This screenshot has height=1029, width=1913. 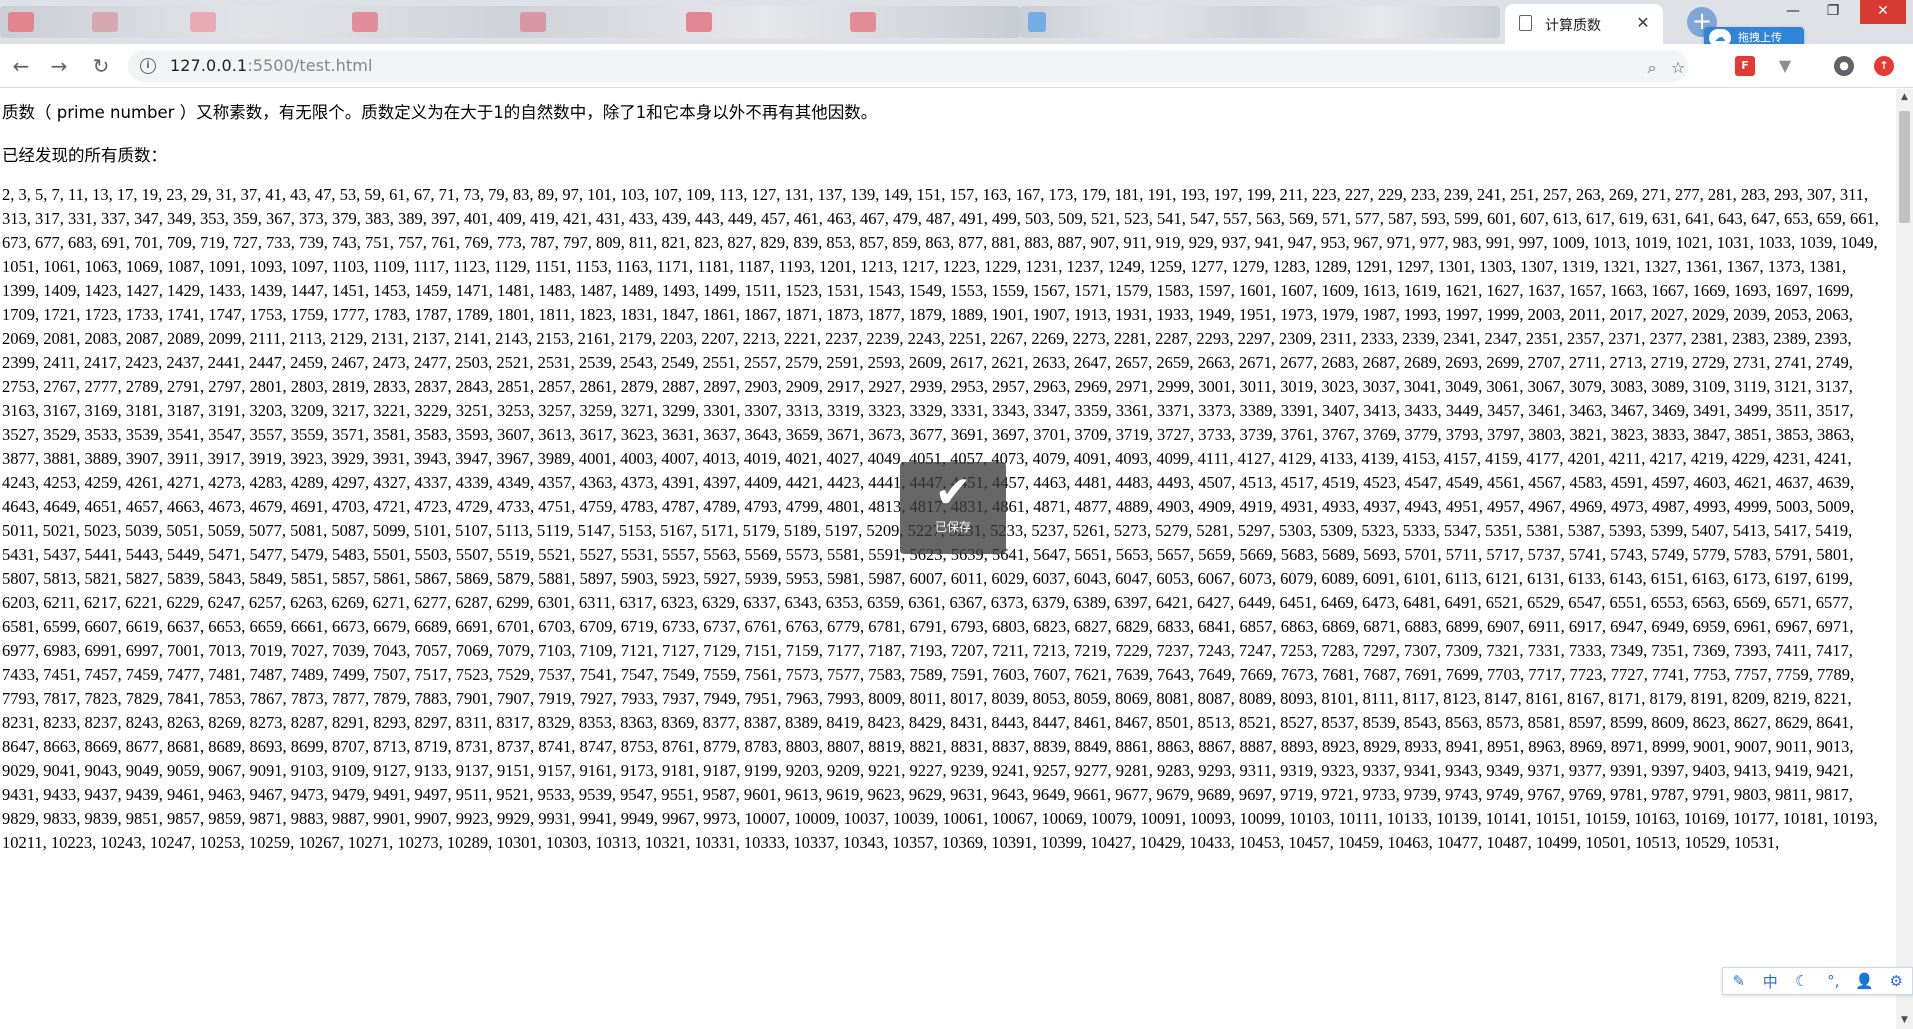 What do you see at coordinates (101, 66) in the screenshot?
I see `reload-icon: ↻` at bounding box center [101, 66].